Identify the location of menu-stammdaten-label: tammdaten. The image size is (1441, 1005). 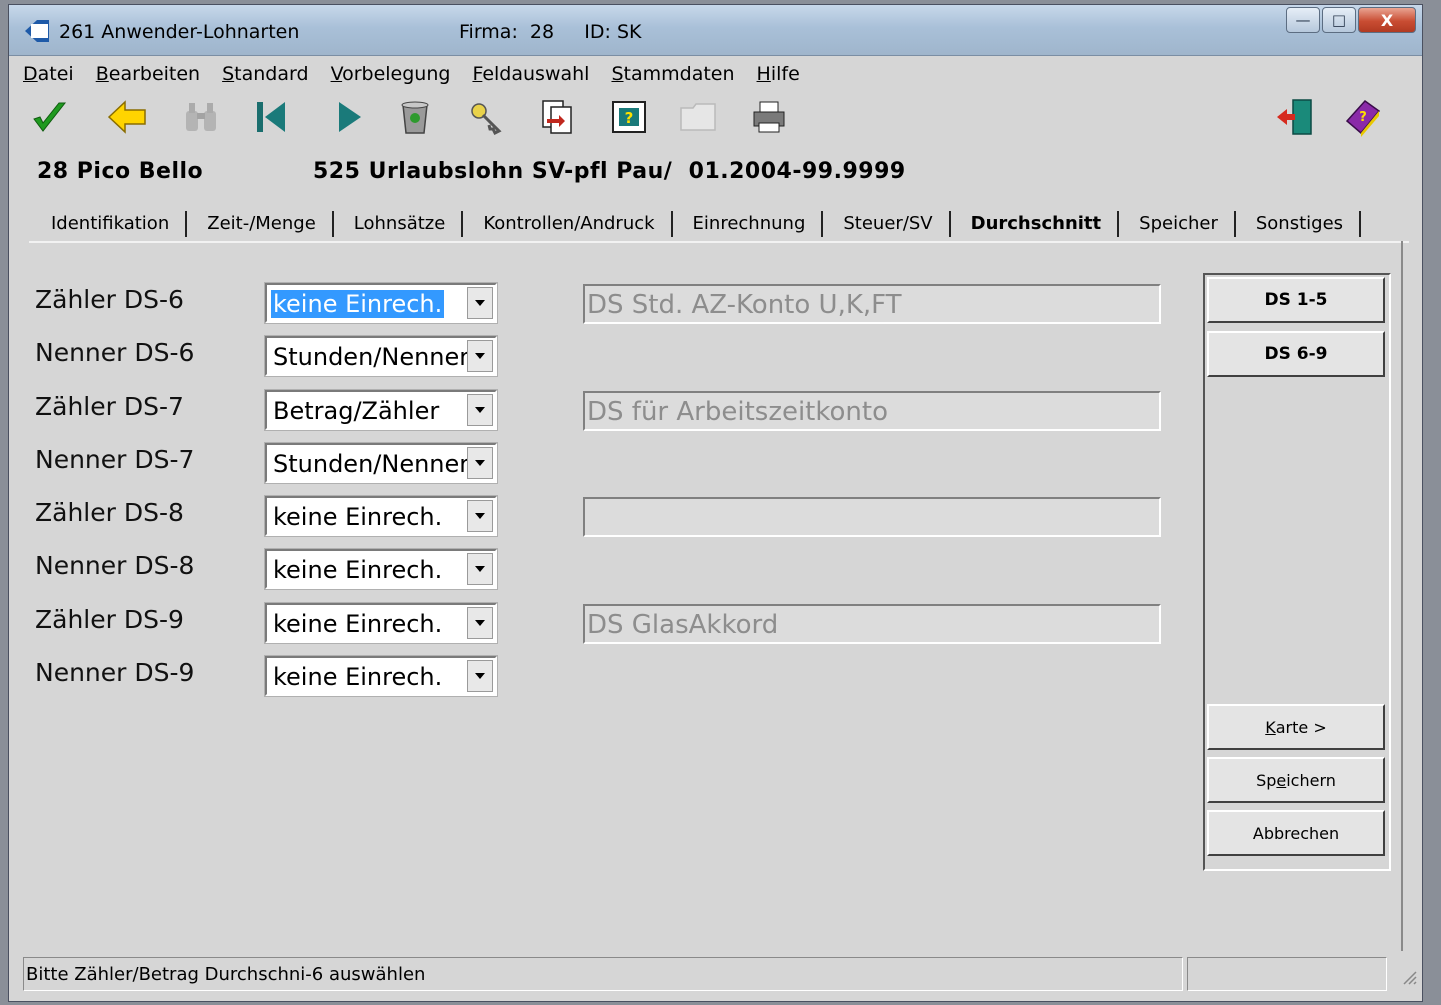
(679, 74).